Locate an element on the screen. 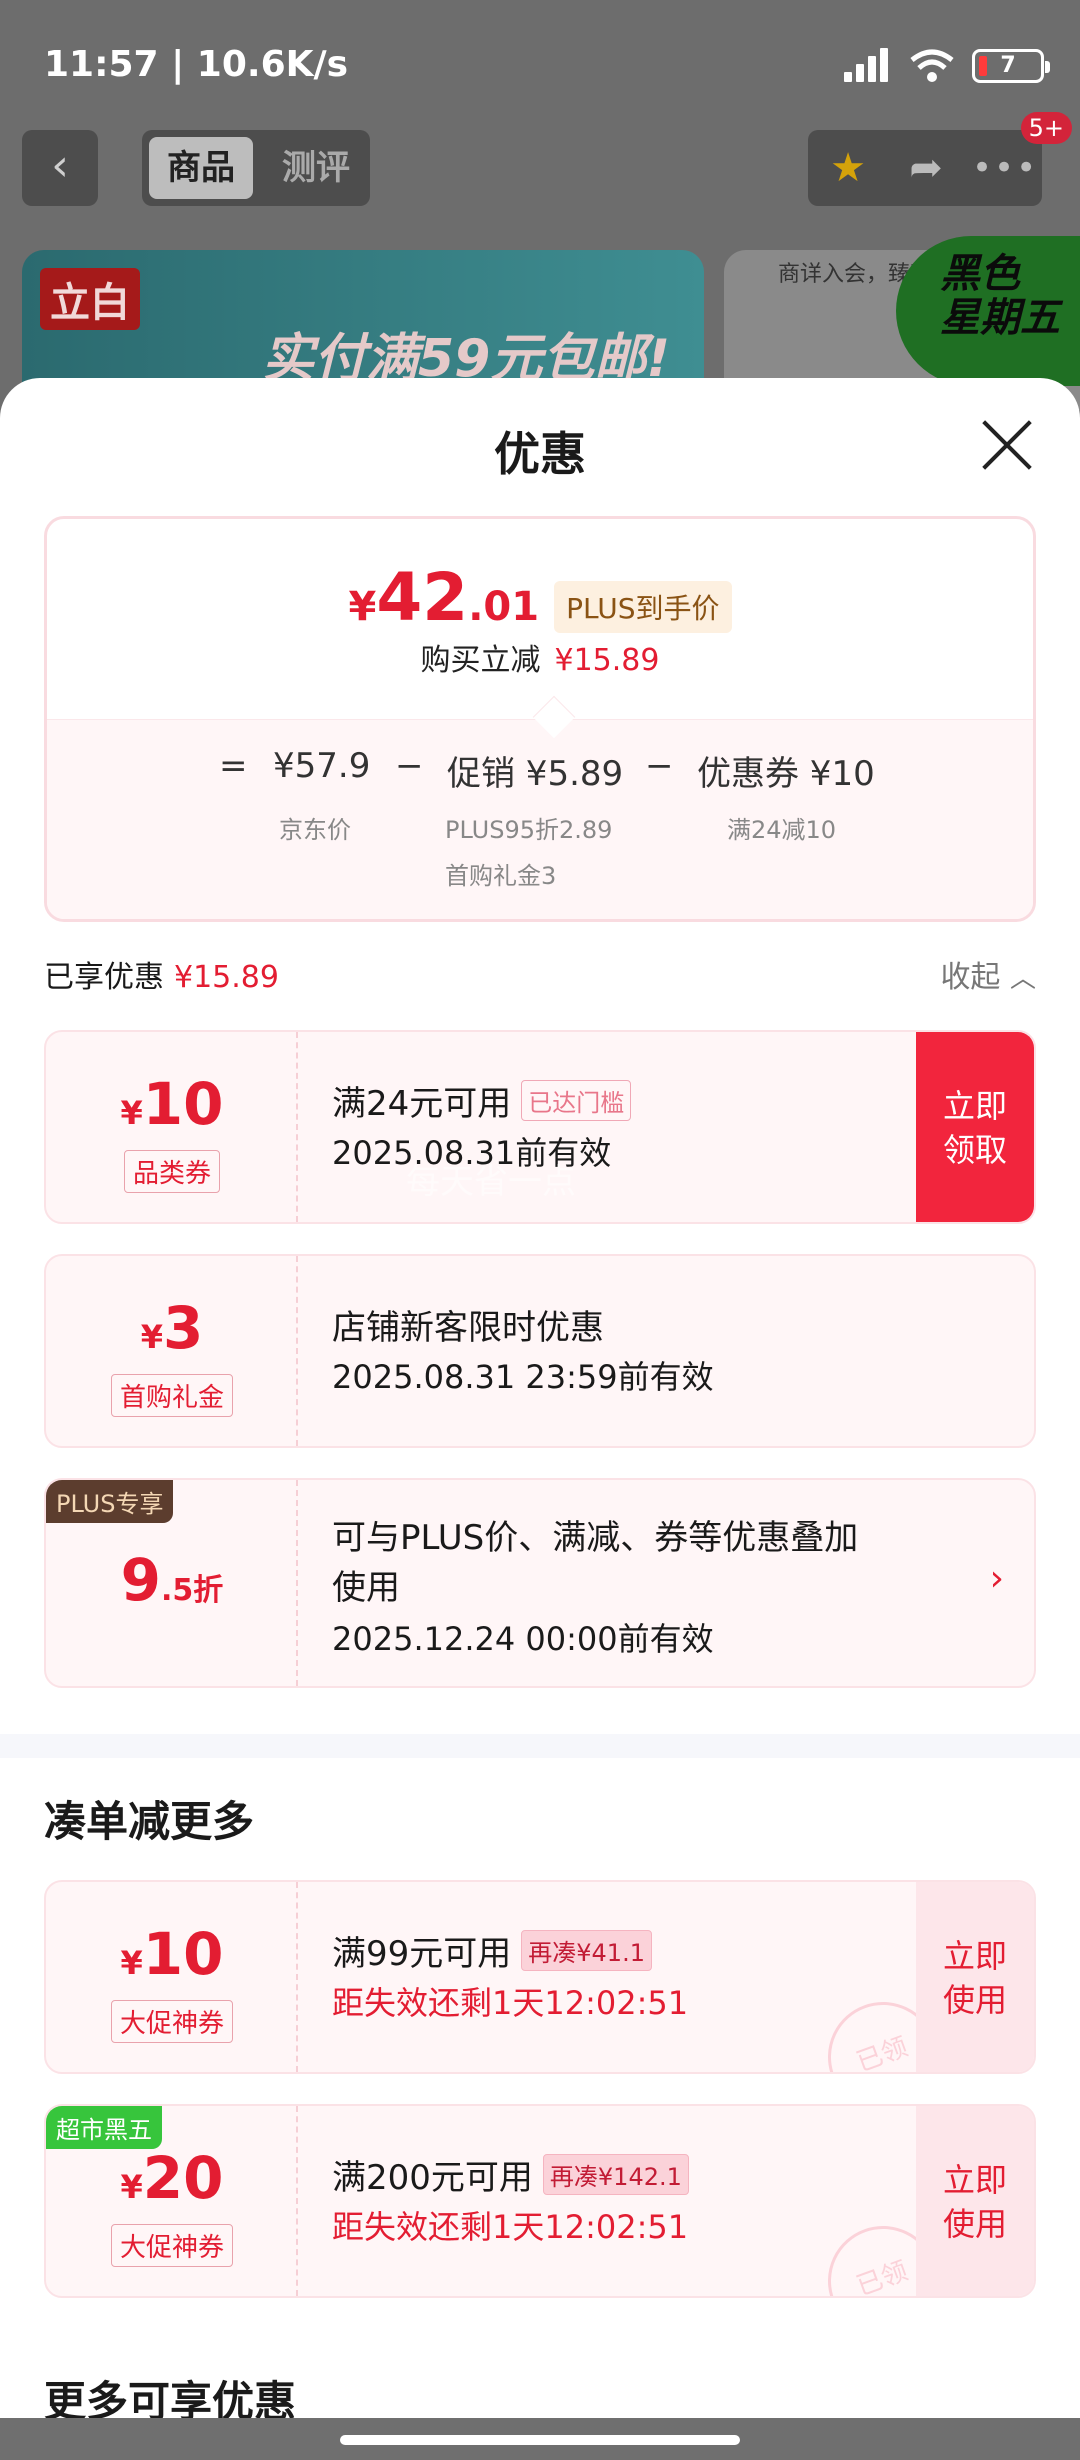 This screenshot has width=1080, height=2460. coupon-title: 店铺新客限时优惠 is located at coordinates (468, 1328).